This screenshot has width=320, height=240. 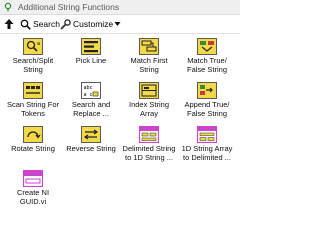 I want to click on palette-item-label: Search/Split String, so click(x=33, y=65).